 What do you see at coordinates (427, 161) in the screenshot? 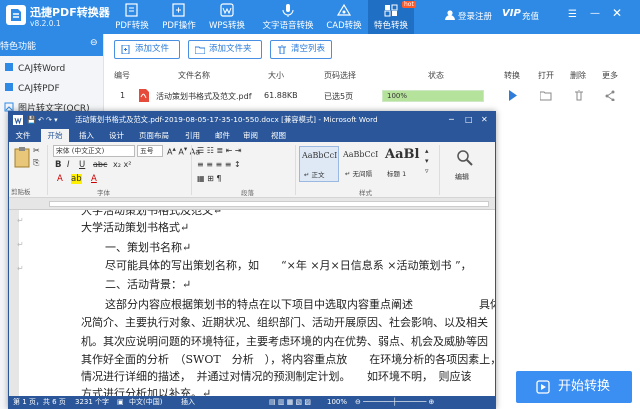
I see `styles-scroll-icon: ▴ ▾ ▿` at bounding box center [427, 161].